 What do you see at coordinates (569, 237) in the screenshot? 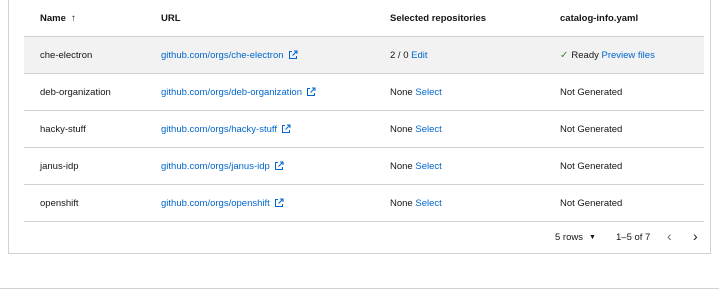
I see `rows-per-page-label: 5 rows` at bounding box center [569, 237].